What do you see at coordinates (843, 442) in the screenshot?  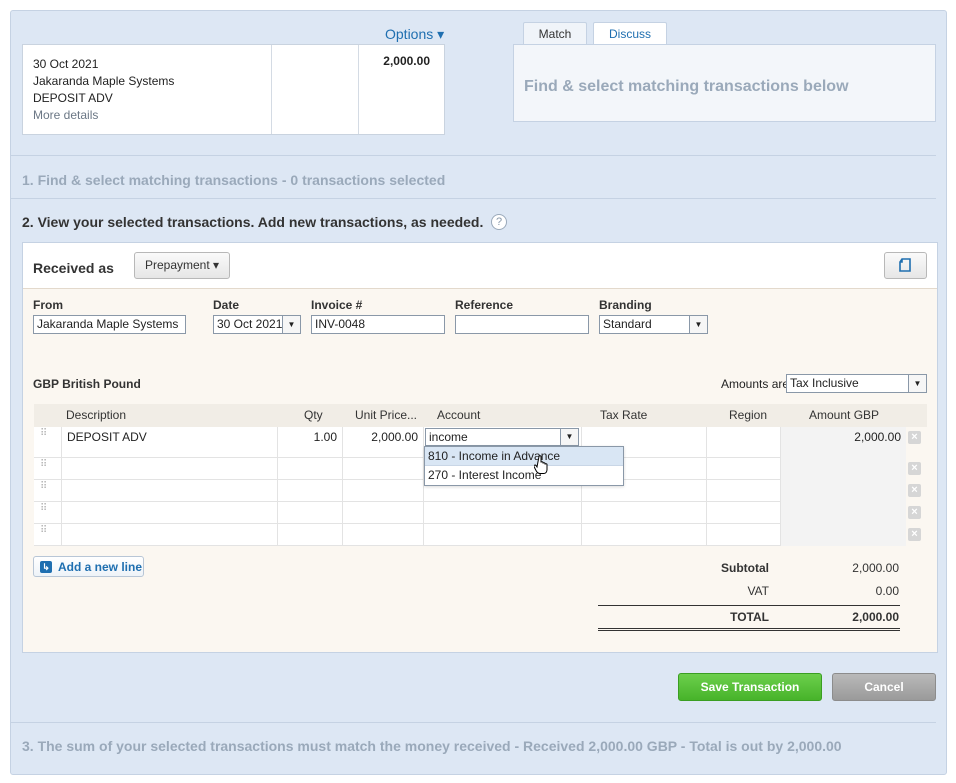 I see `amount-cell: 2,000.00` at bounding box center [843, 442].